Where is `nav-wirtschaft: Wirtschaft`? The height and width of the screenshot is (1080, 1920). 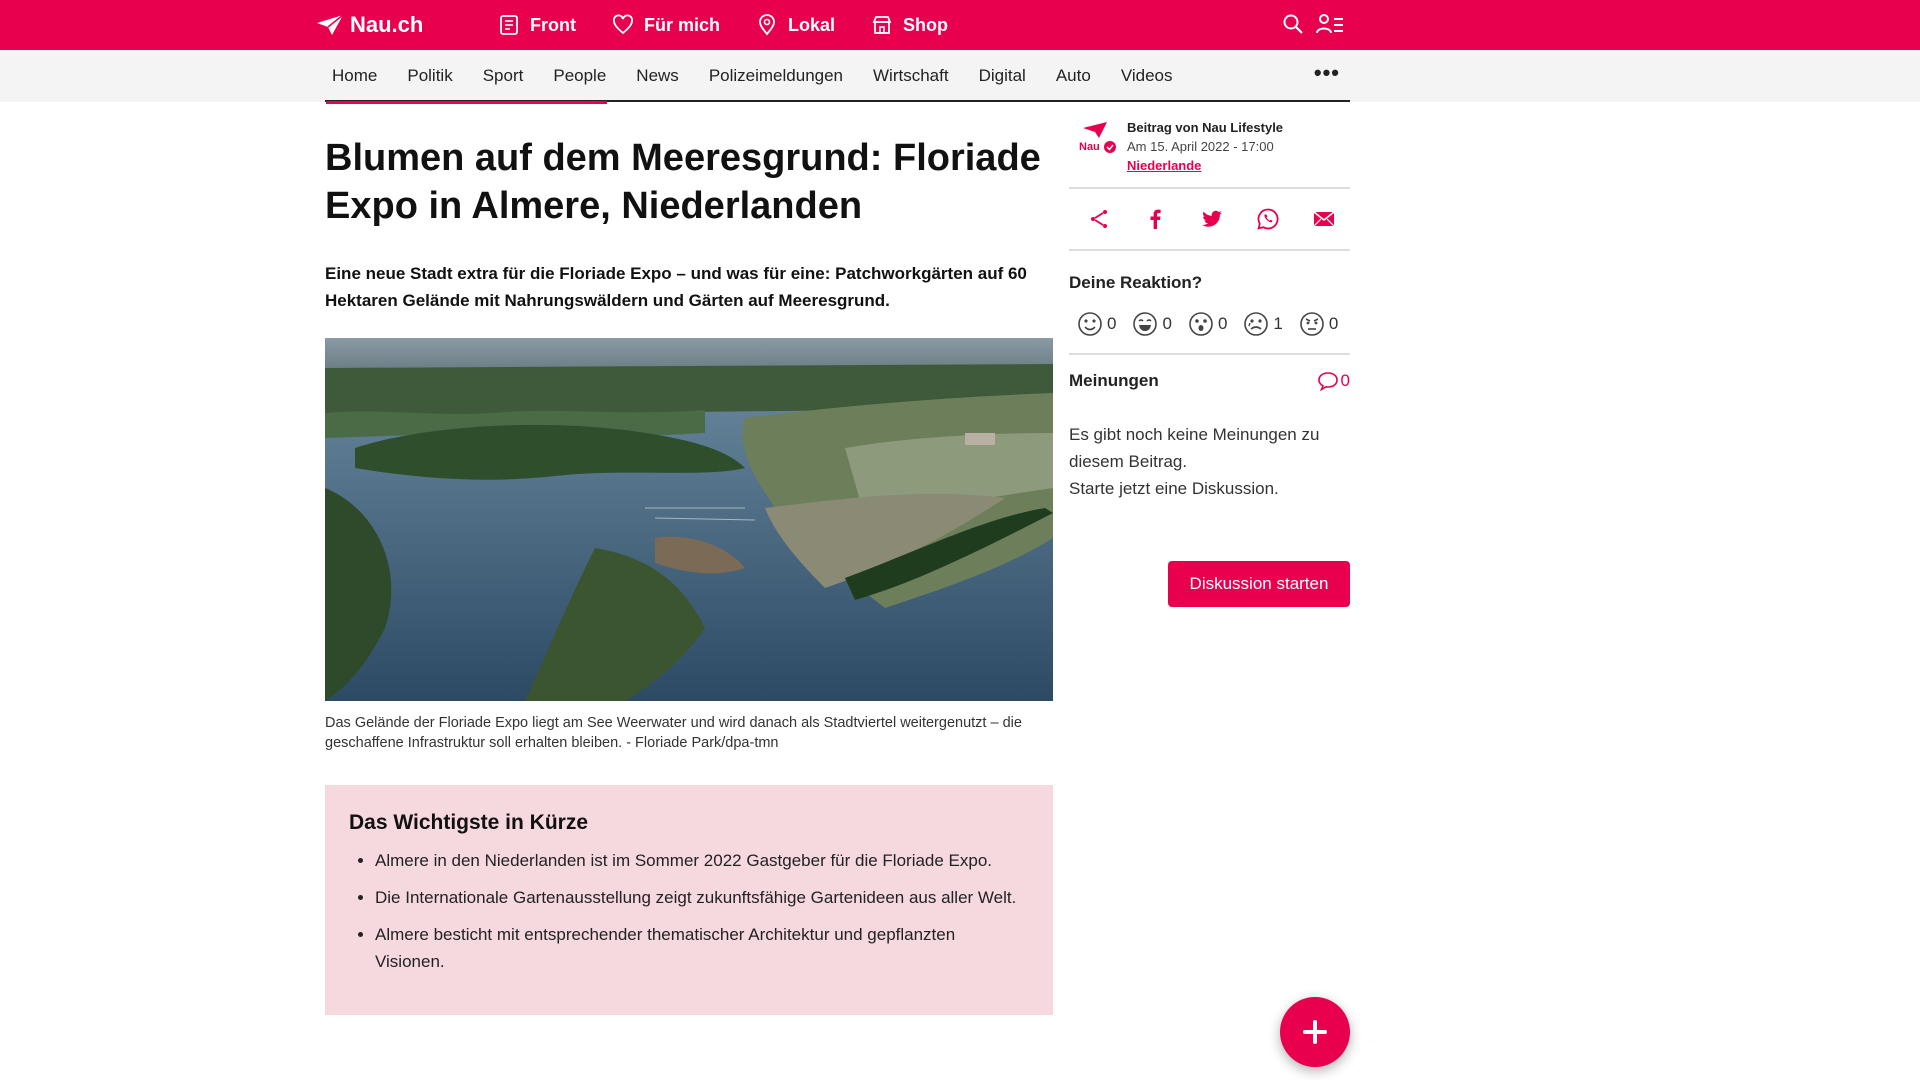 nav-wirtschaft: Wirtschaft is located at coordinates (911, 76).